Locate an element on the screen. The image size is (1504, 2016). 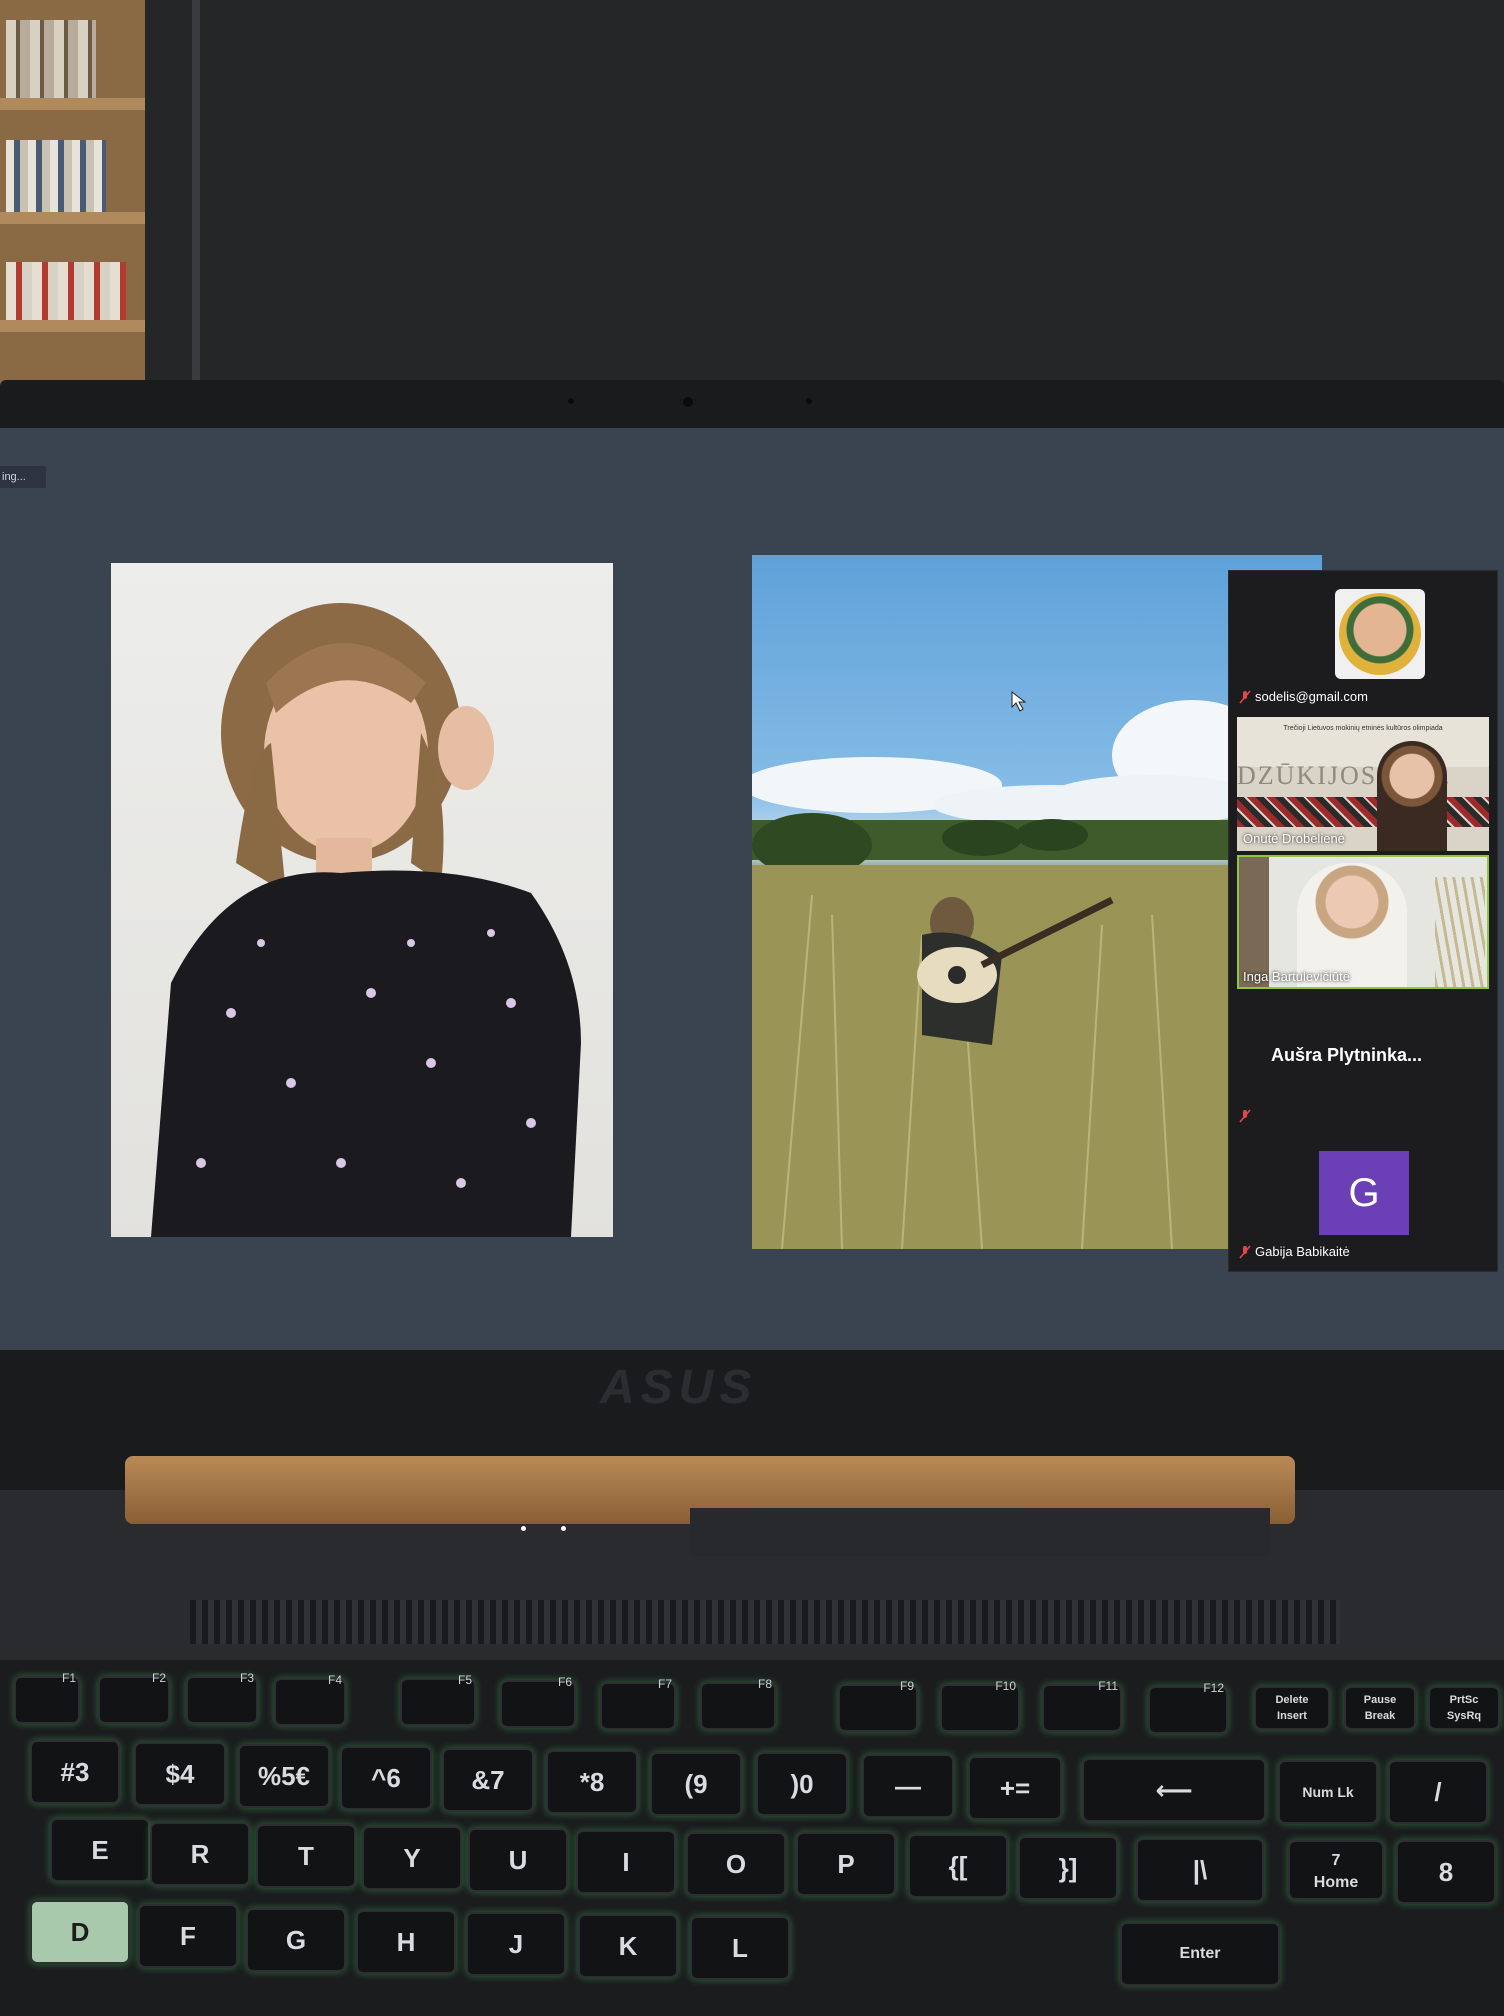
key-left-brace: {[ is located at coordinates (958, 1866).